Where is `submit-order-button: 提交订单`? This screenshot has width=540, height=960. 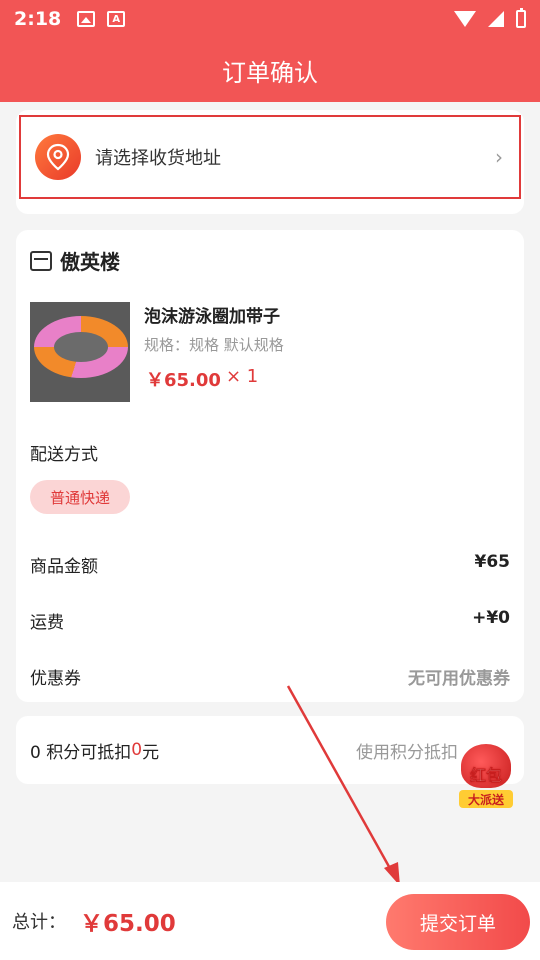
submit-order-button: 提交订单 is located at coordinates (458, 922).